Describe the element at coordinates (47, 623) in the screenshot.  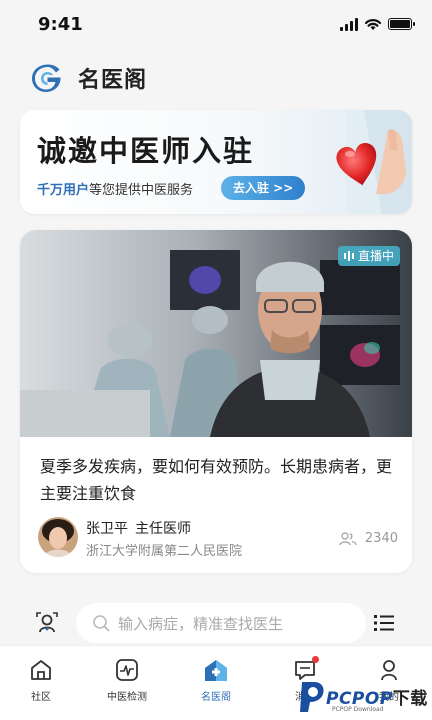
I see `doctor-scan-icon` at that location.